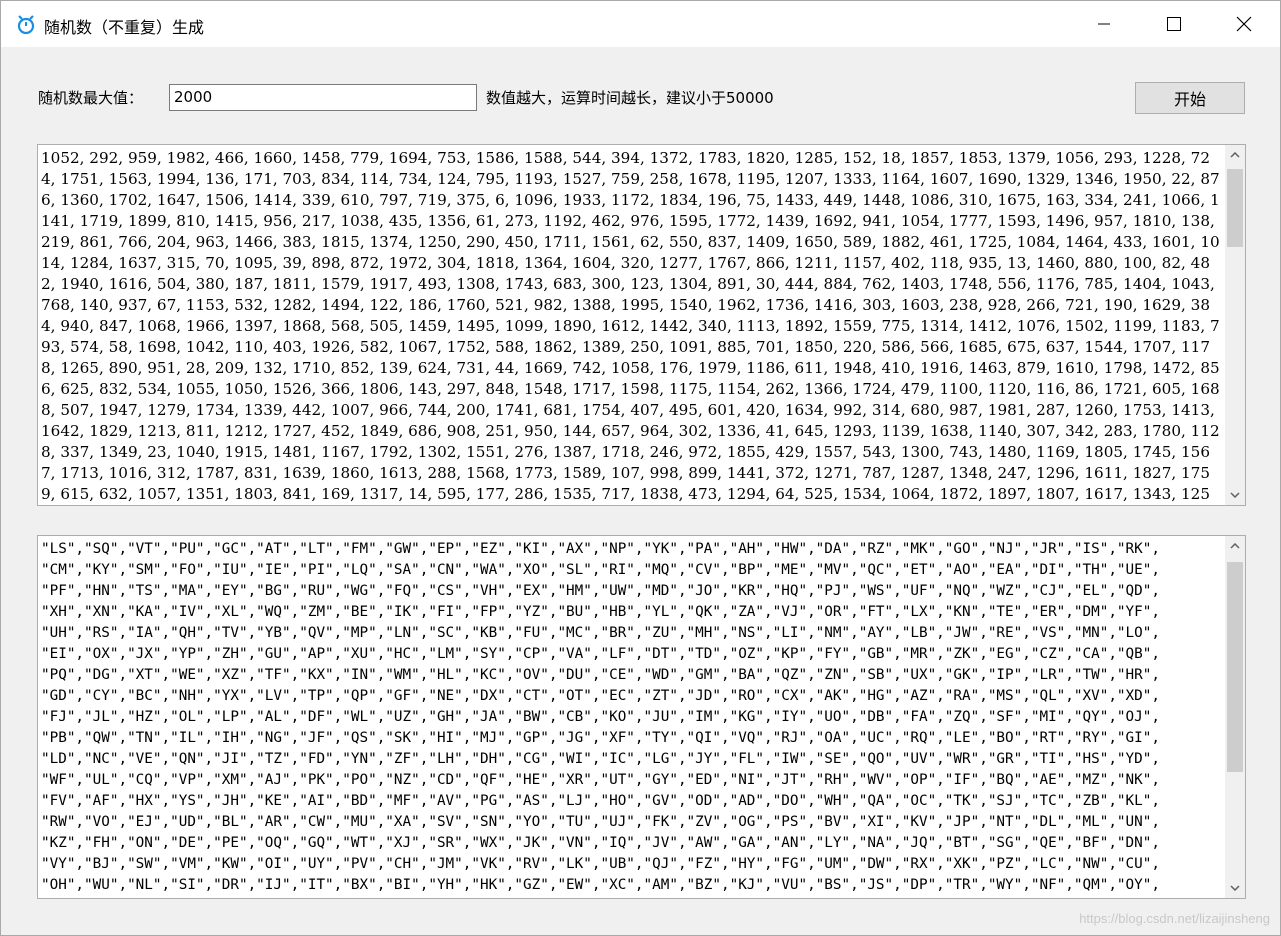 This screenshot has height=936, width=1281. What do you see at coordinates (1235, 325) in the screenshot?
I see `numbers-scrollbar` at bounding box center [1235, 325].